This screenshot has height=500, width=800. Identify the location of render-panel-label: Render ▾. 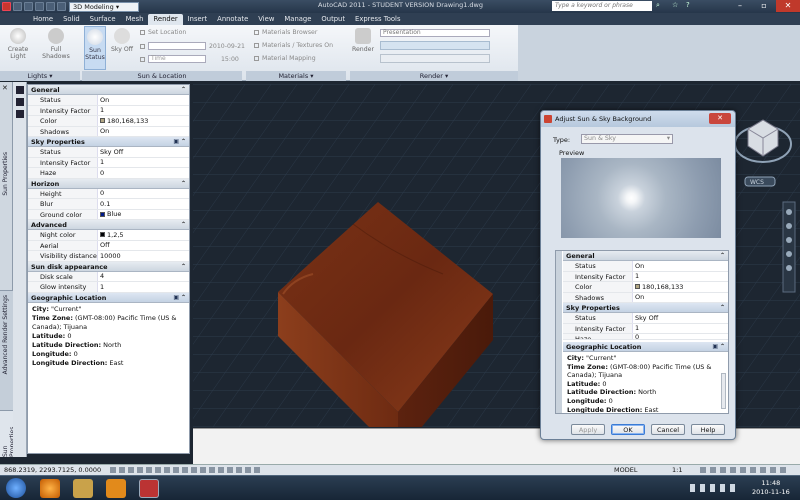
(434, 76).